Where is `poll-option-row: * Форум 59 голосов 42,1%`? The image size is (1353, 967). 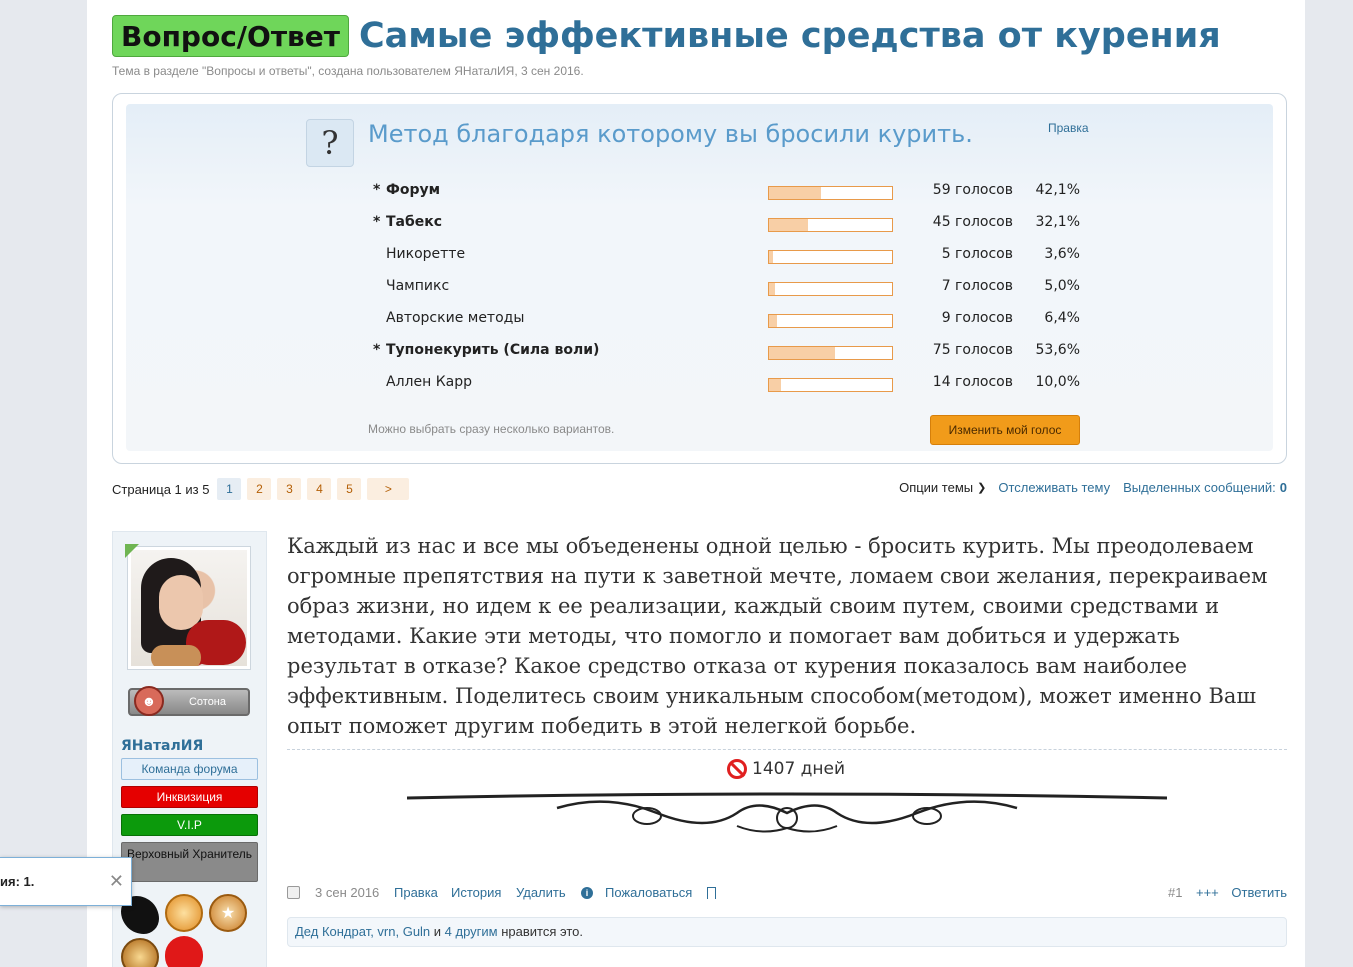 poll-option-row: * Форум 59 голосов 42,1% is located at coordinates (733, 192).